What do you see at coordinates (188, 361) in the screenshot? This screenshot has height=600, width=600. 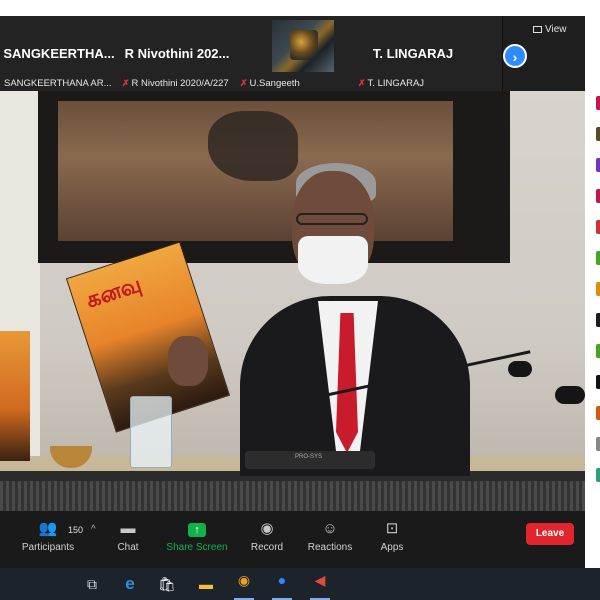 I see `speaker-hand` at bounding box center [188, 361].